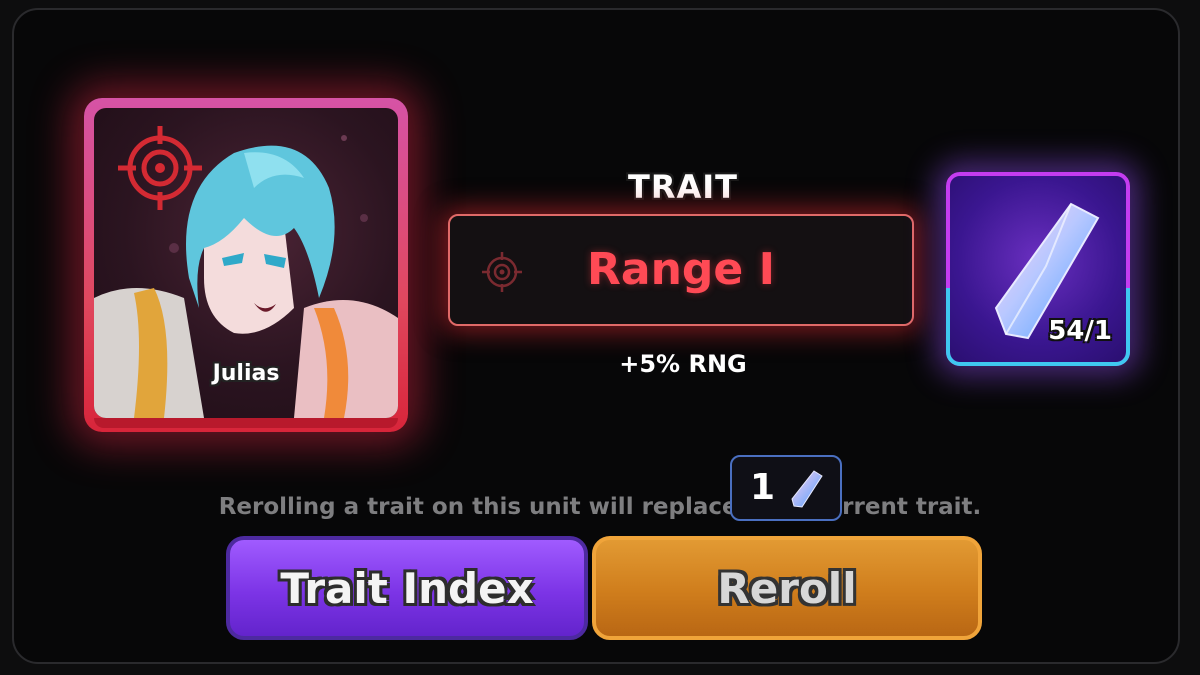  What do you see at coordinates (683, 364) in the screenshot?
I see `trait-bonus: +5% RNG` at bounding box center [683, 364].